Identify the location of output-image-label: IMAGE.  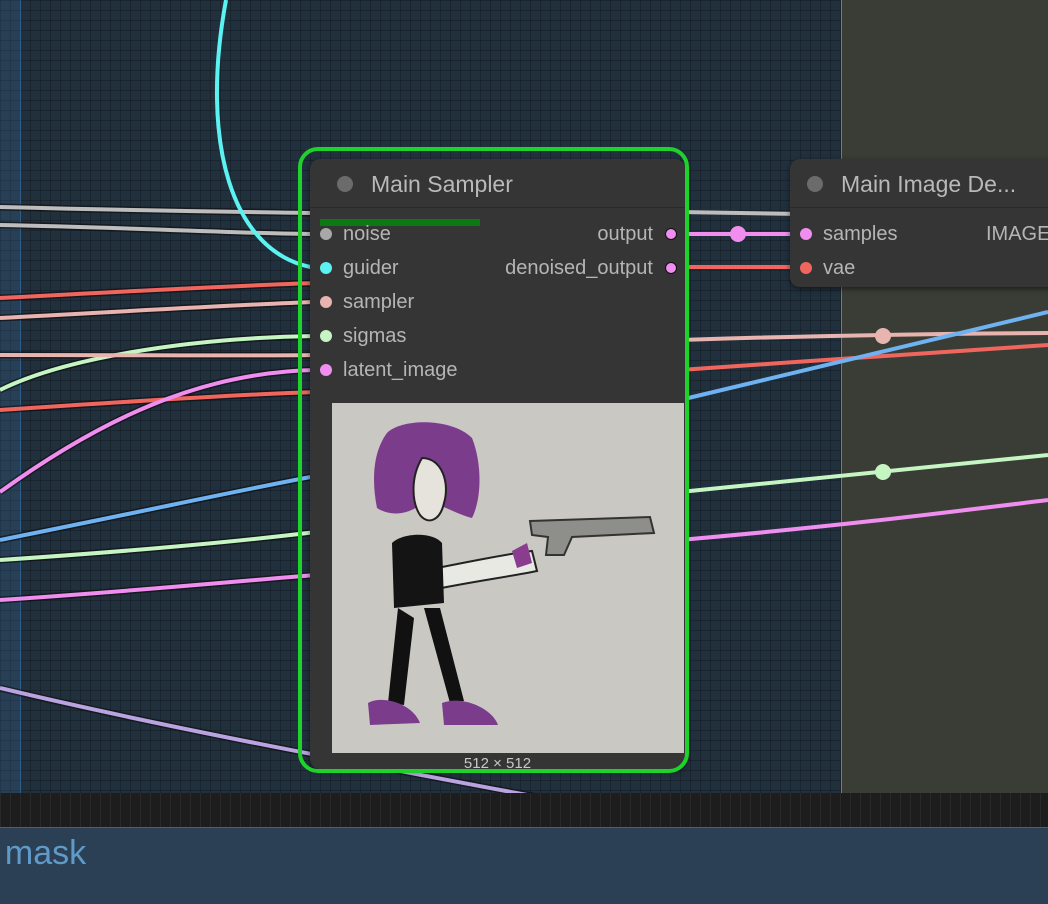
(1017, 234).